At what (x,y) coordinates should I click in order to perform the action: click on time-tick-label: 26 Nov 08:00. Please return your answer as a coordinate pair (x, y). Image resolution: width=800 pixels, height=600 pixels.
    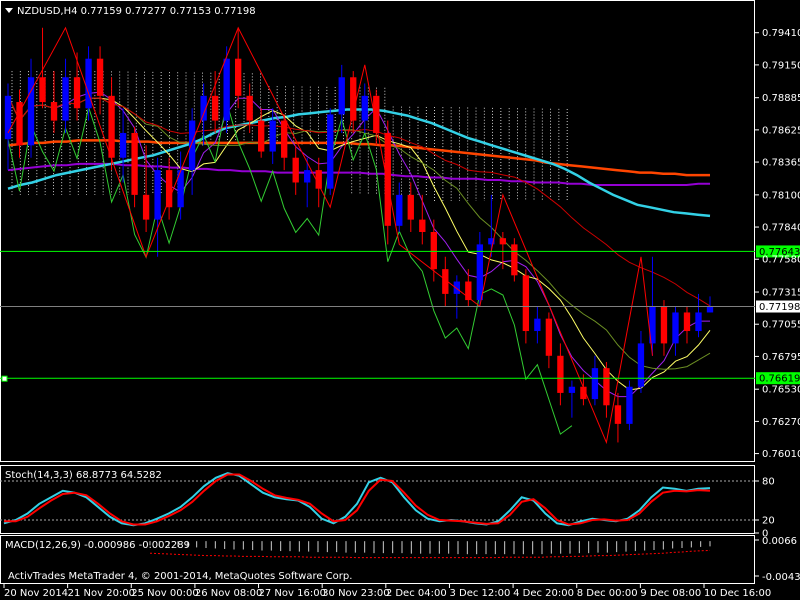
    Looking at the image, I should click on (228, 593).